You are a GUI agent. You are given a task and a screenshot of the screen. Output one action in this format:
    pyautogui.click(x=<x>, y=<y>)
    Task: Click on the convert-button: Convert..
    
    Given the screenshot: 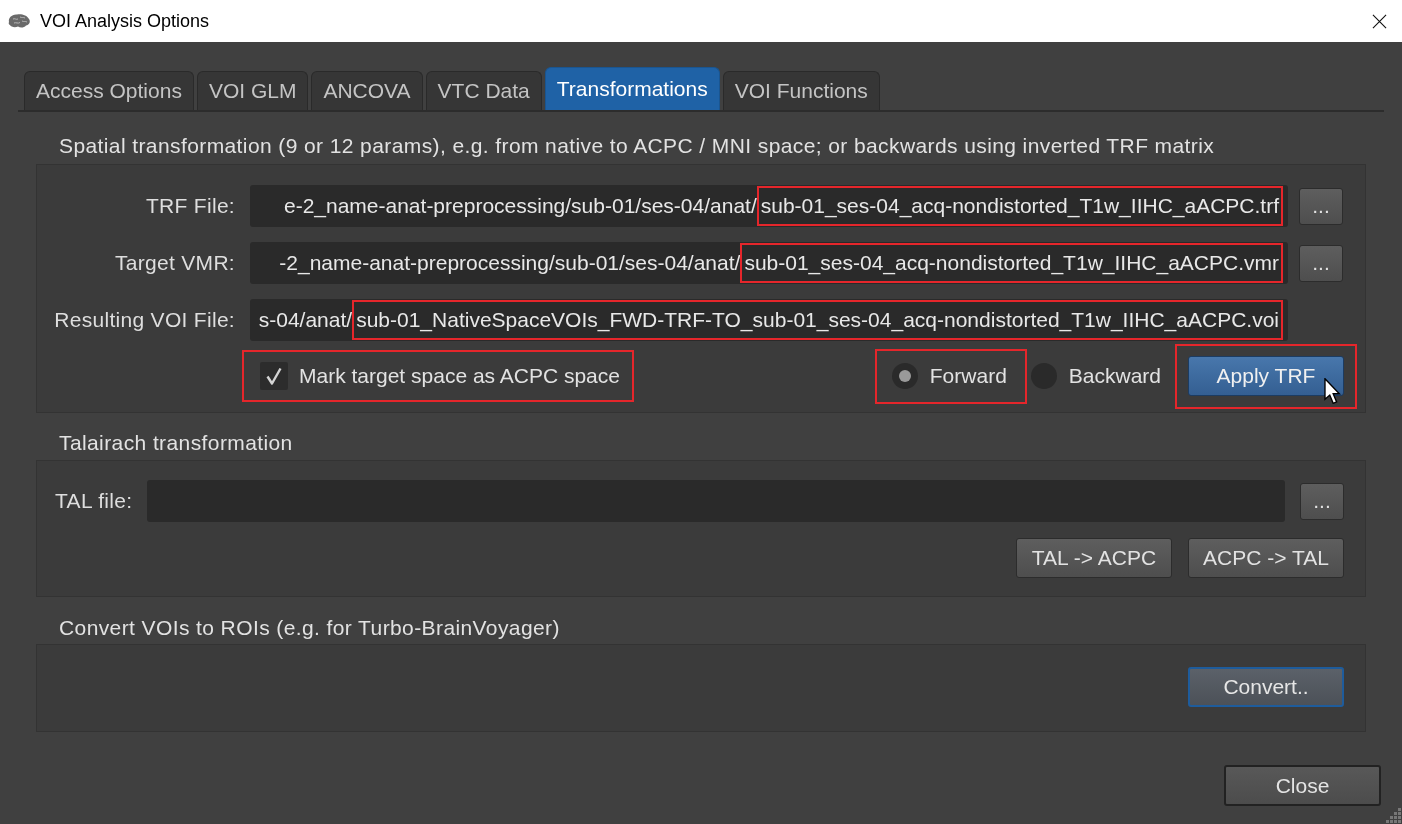 What is the action you would take?
    pyautogui.click(x=1266, y=687)
    